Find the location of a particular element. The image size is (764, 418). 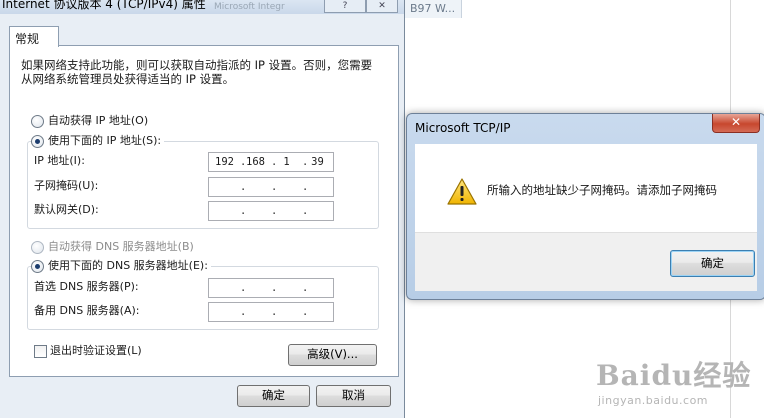

auto-dns-radio is located at coordinates (37, 247).